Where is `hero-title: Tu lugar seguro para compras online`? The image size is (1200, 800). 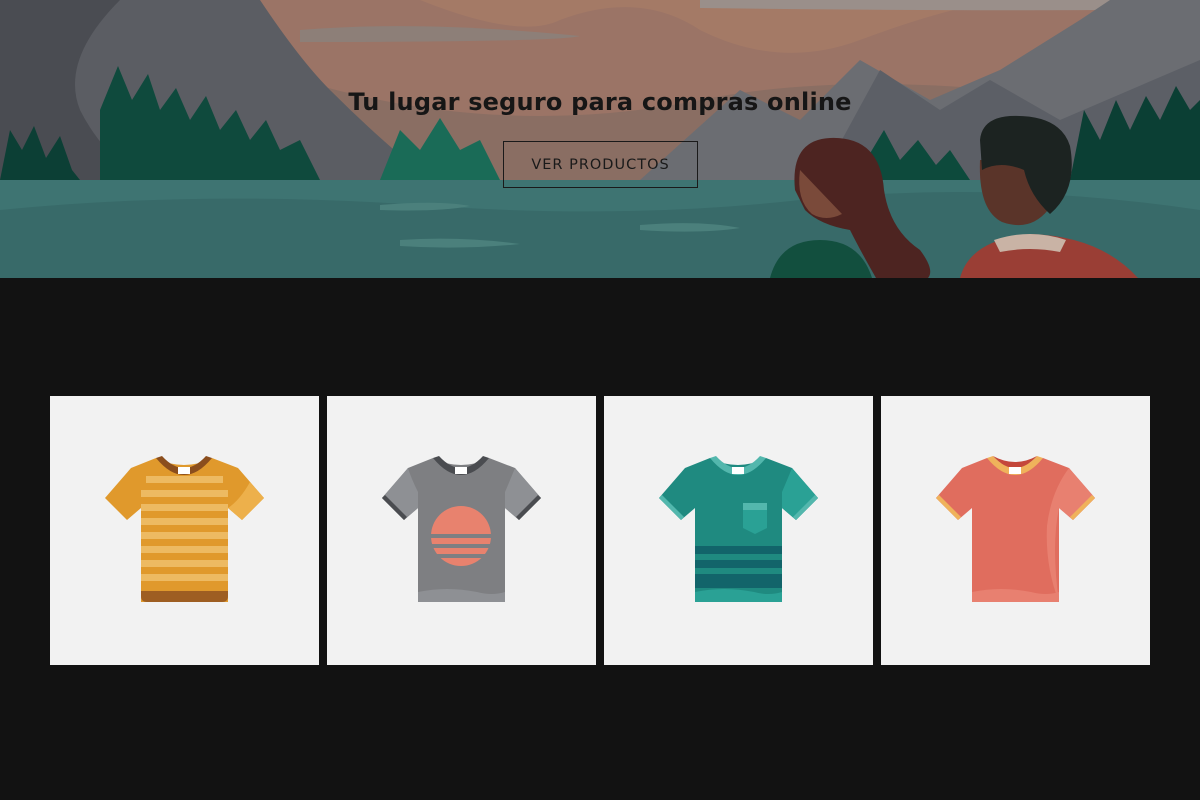 hero-title: Tu lugar seguro para compras online is located at coordinates (600, 102).